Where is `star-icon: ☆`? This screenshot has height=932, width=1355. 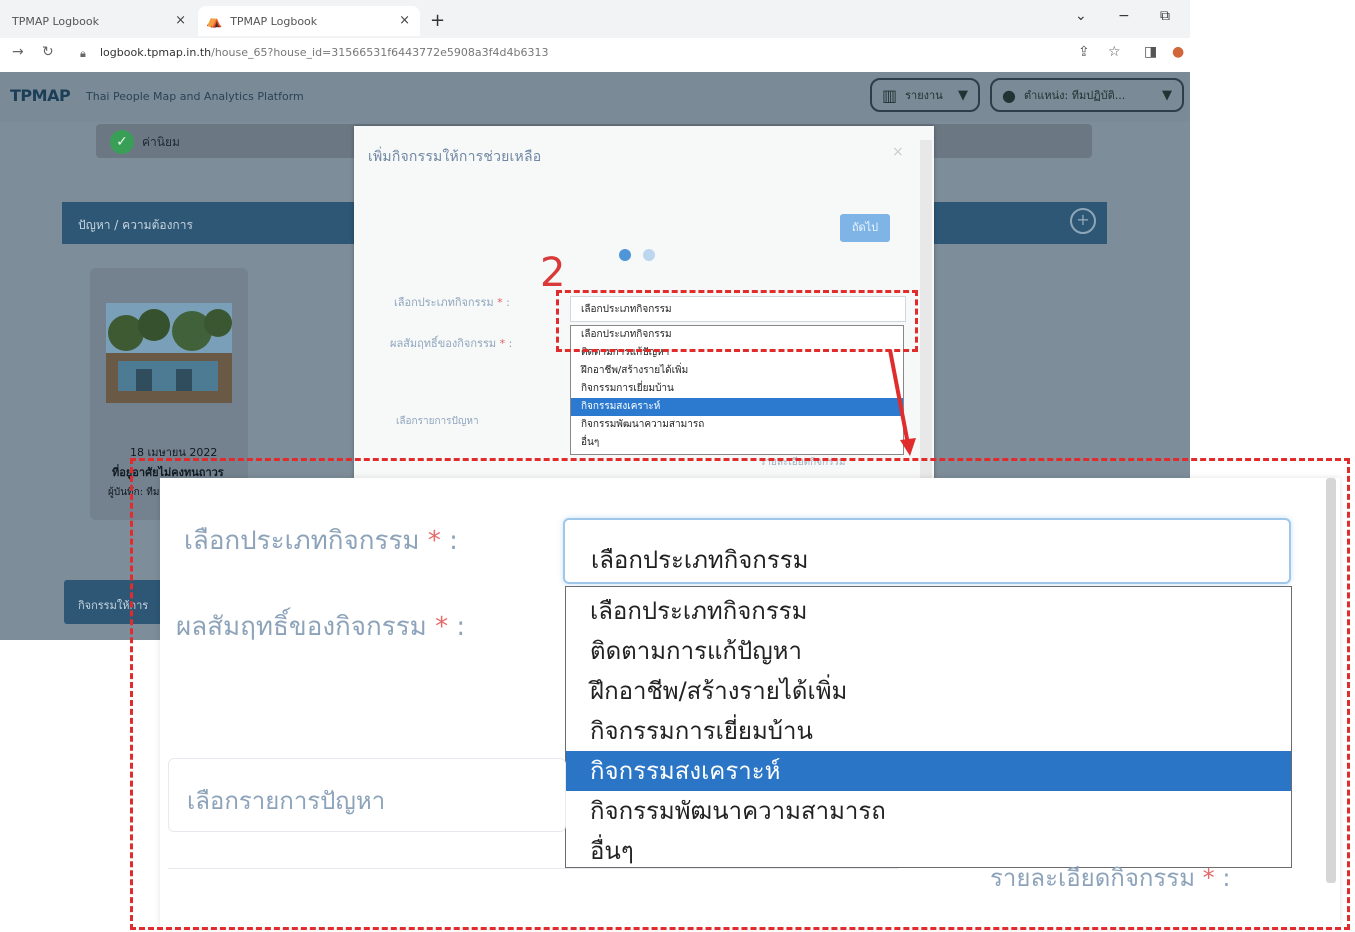
star-icon: ☆ is located at coordinates (1114, 52).